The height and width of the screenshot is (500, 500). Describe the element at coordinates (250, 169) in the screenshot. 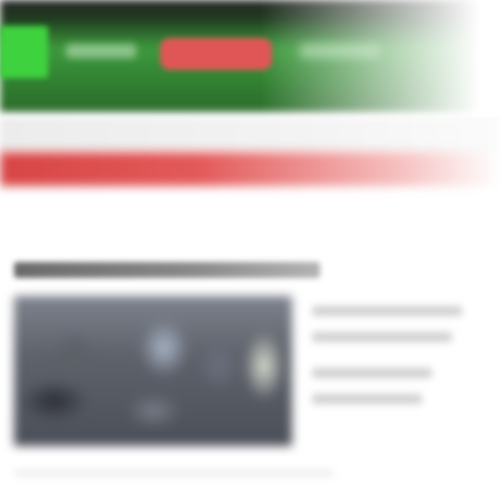

I see `alert-banner` at that location.